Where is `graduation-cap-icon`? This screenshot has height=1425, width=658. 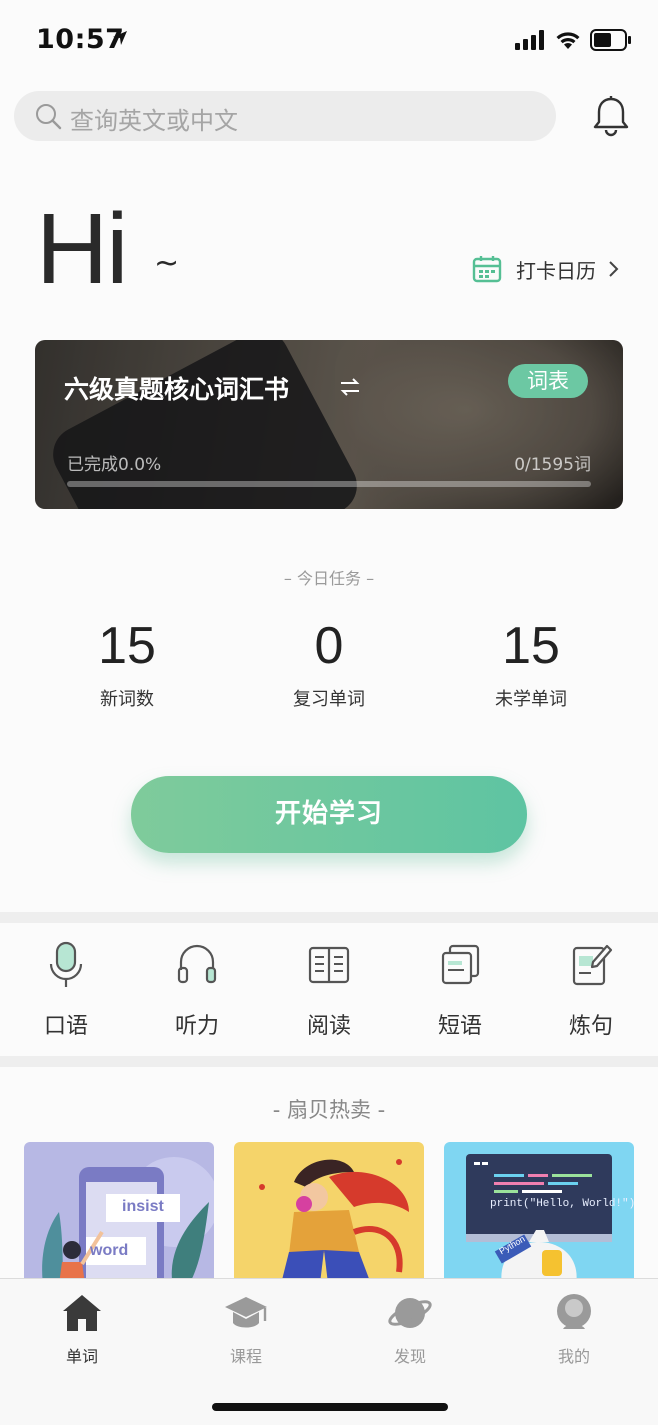
graduation-cap-icon is located at coordinates (246, 1312).